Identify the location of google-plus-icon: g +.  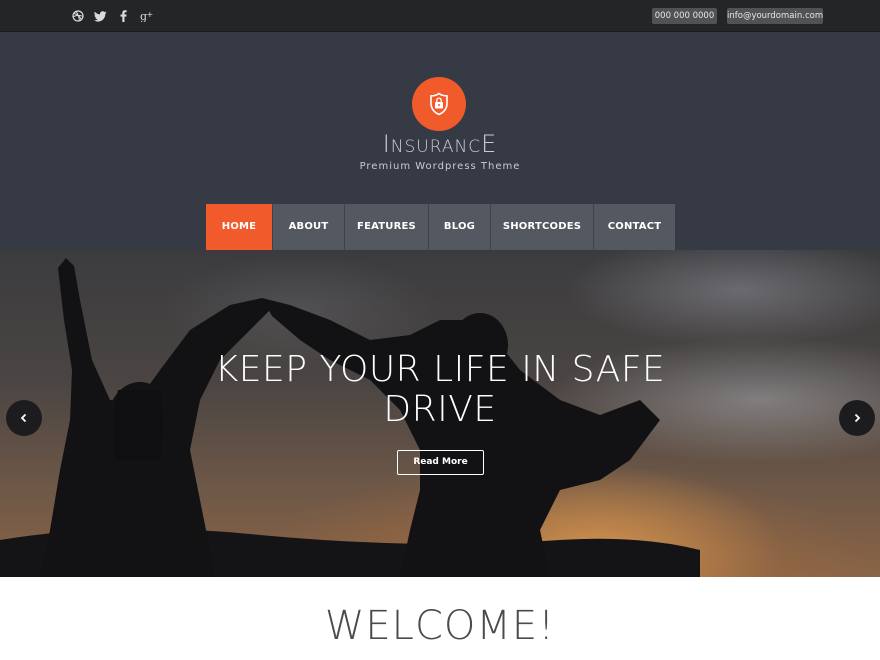
(146, 16).